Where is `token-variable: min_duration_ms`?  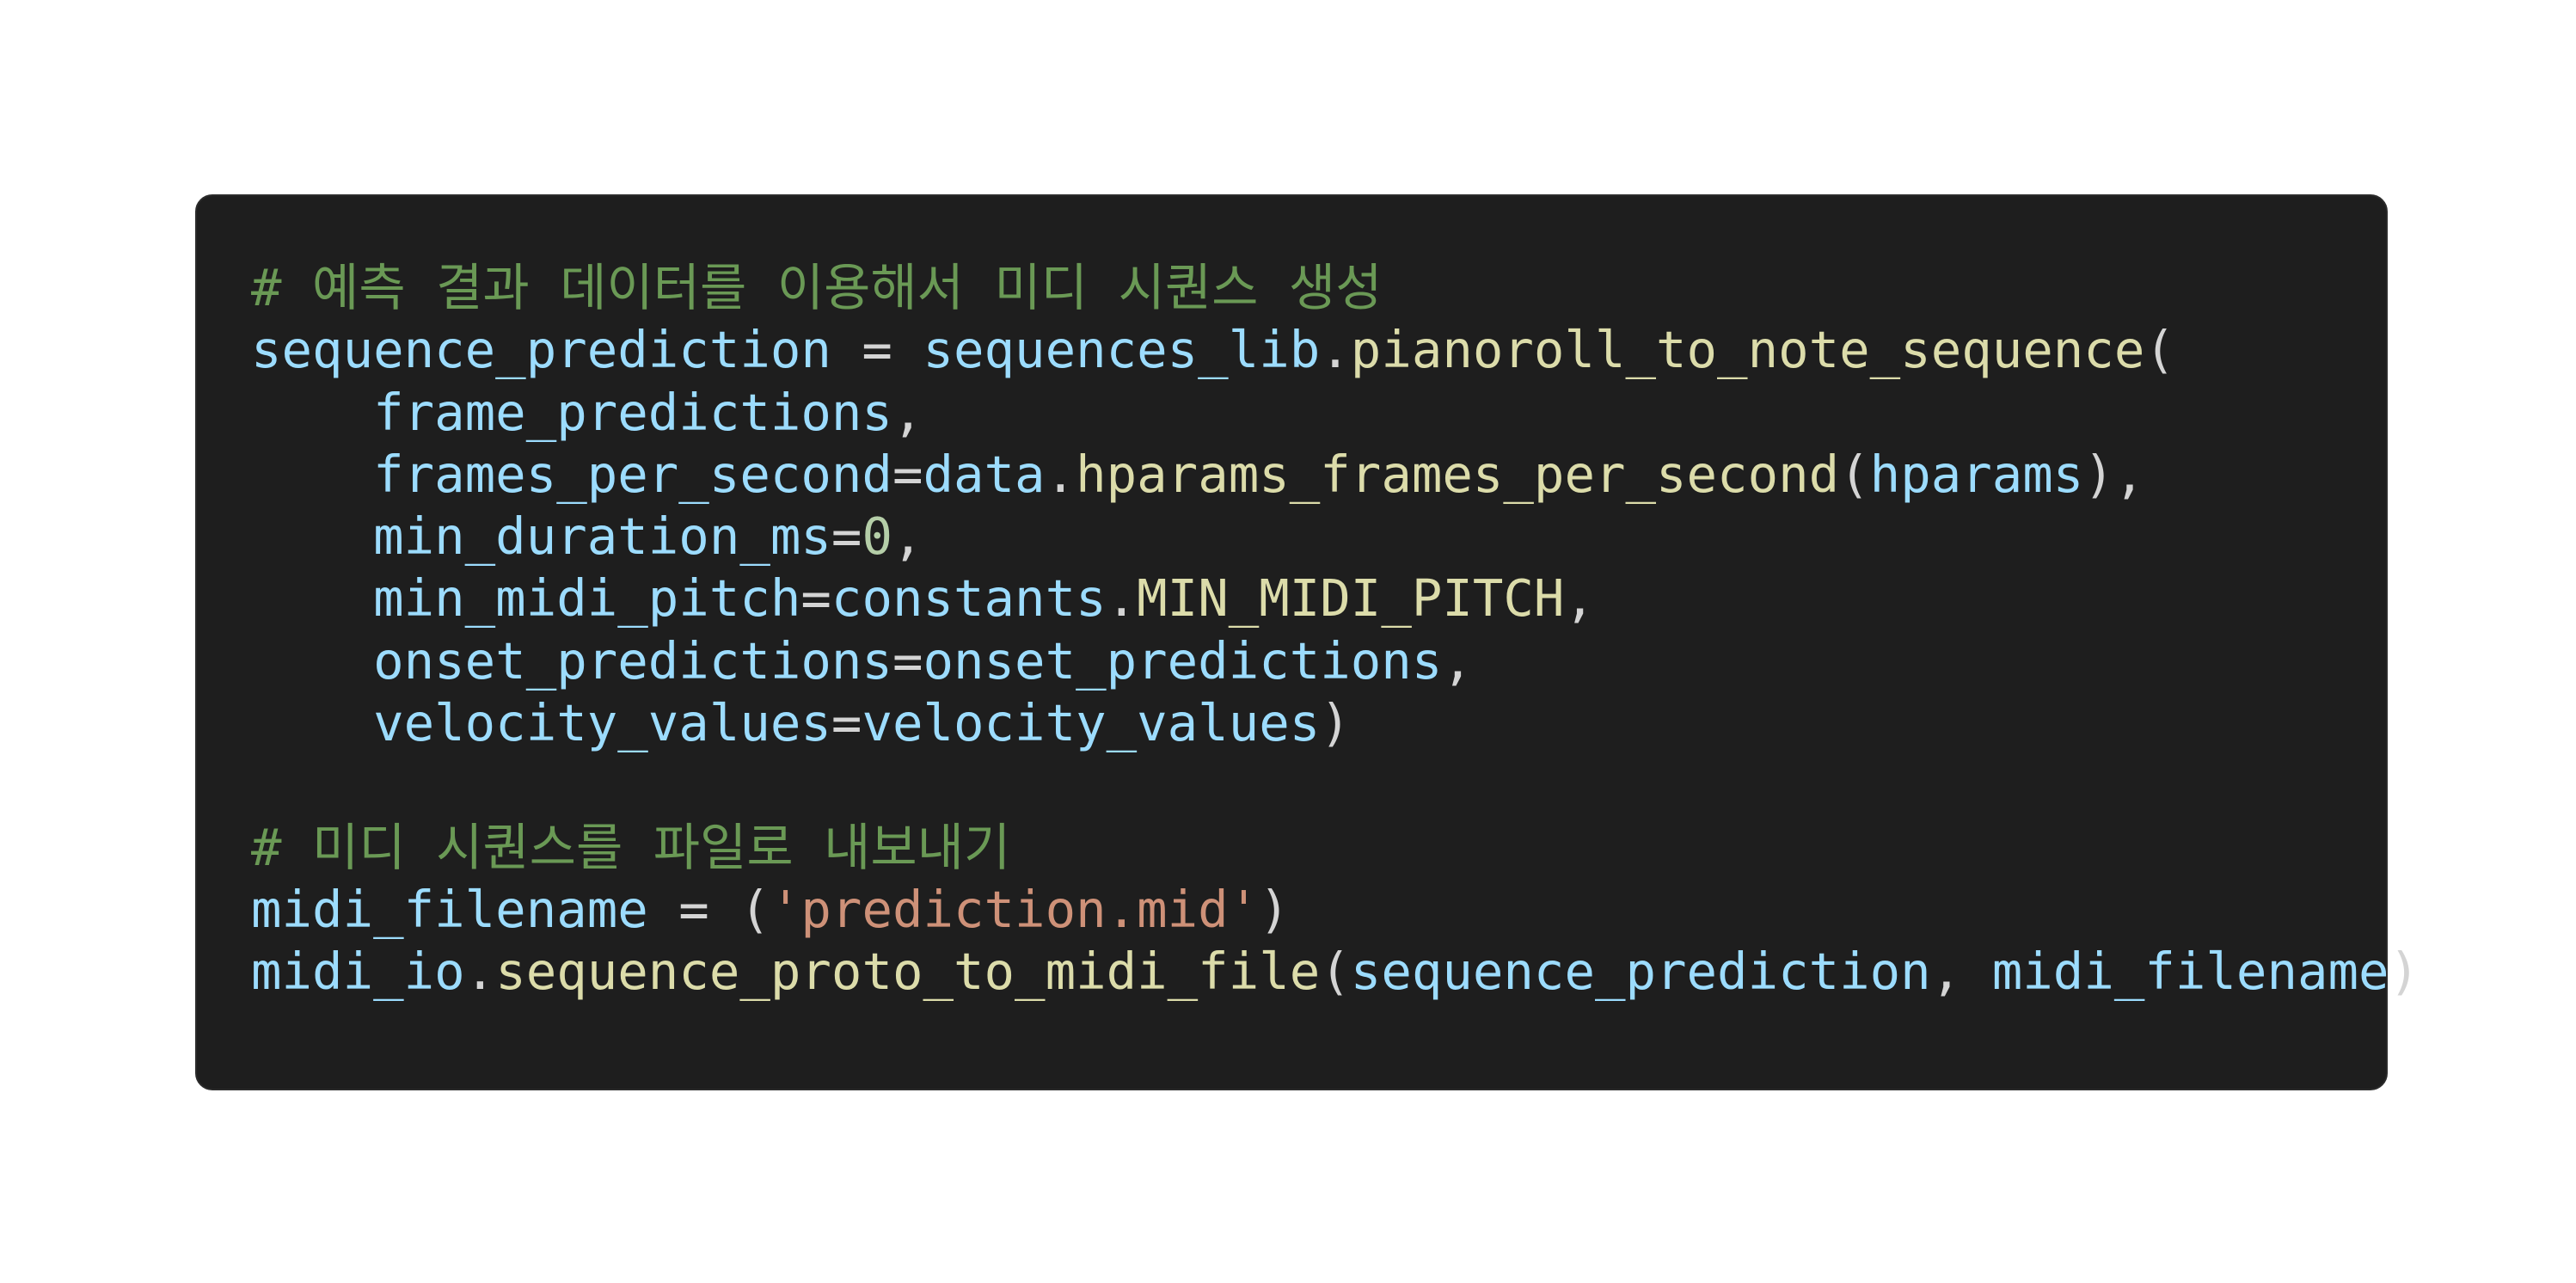
token-variable: min_duration_ms is located at coordinates (602, 536).